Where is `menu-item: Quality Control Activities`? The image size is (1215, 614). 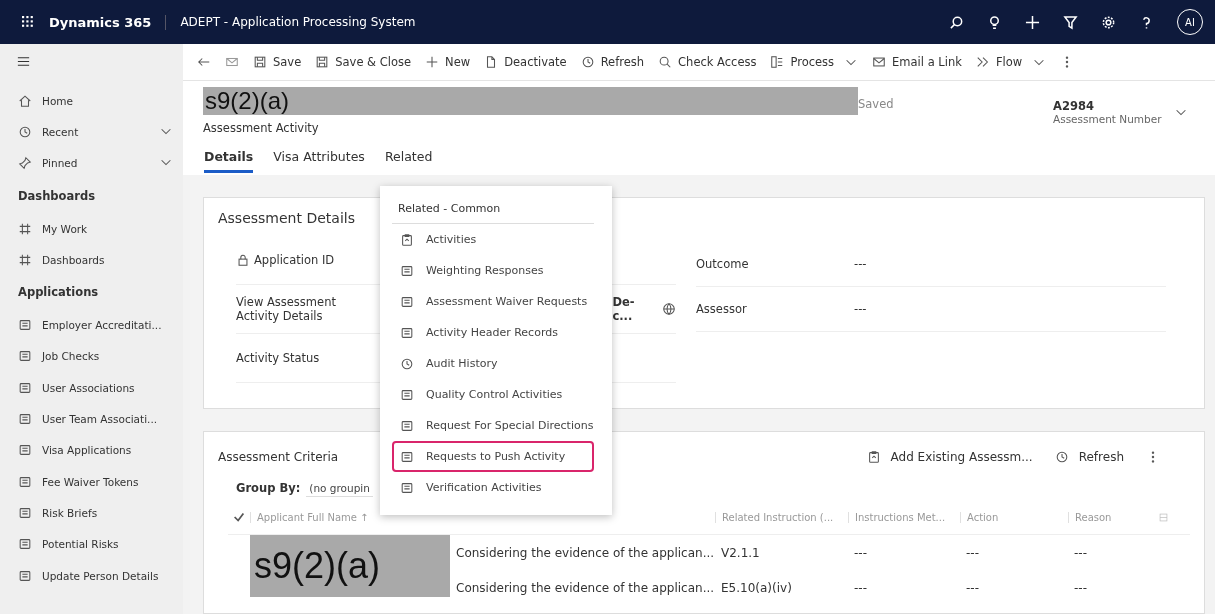
menu-item: Quality Control Activities is located at coordinates (493, 394).